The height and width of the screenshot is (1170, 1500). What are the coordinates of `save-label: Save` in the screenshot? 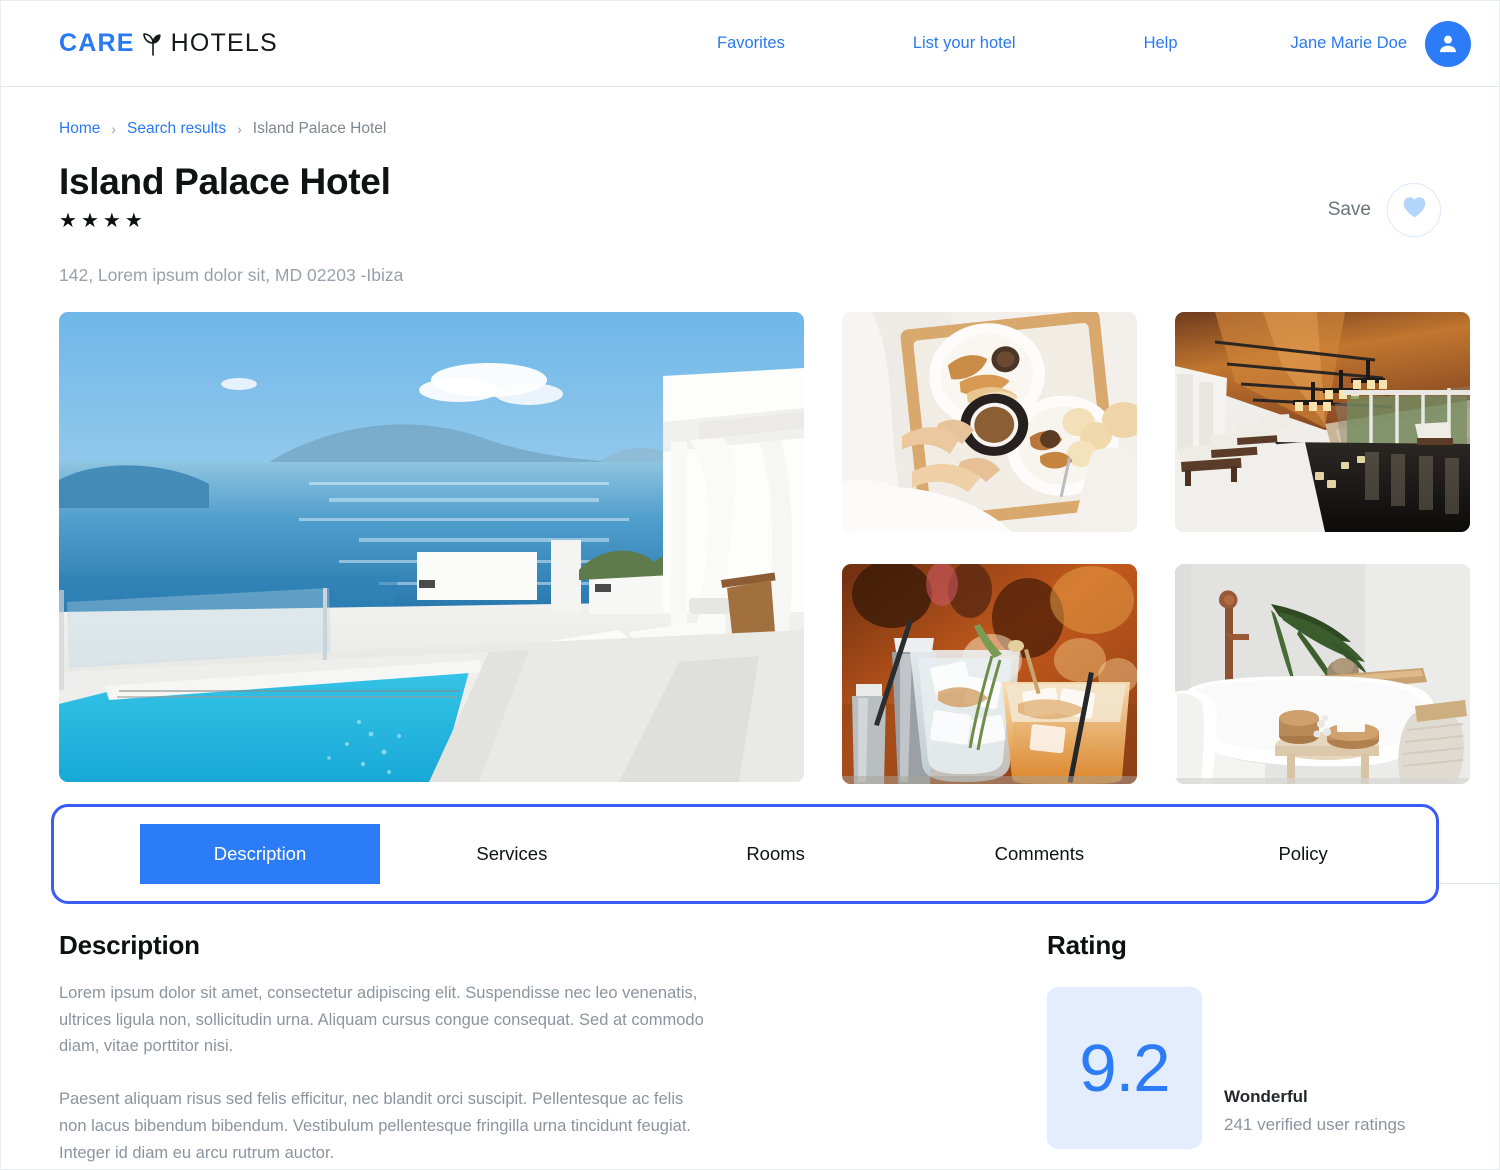 It's located at (1349, 209).